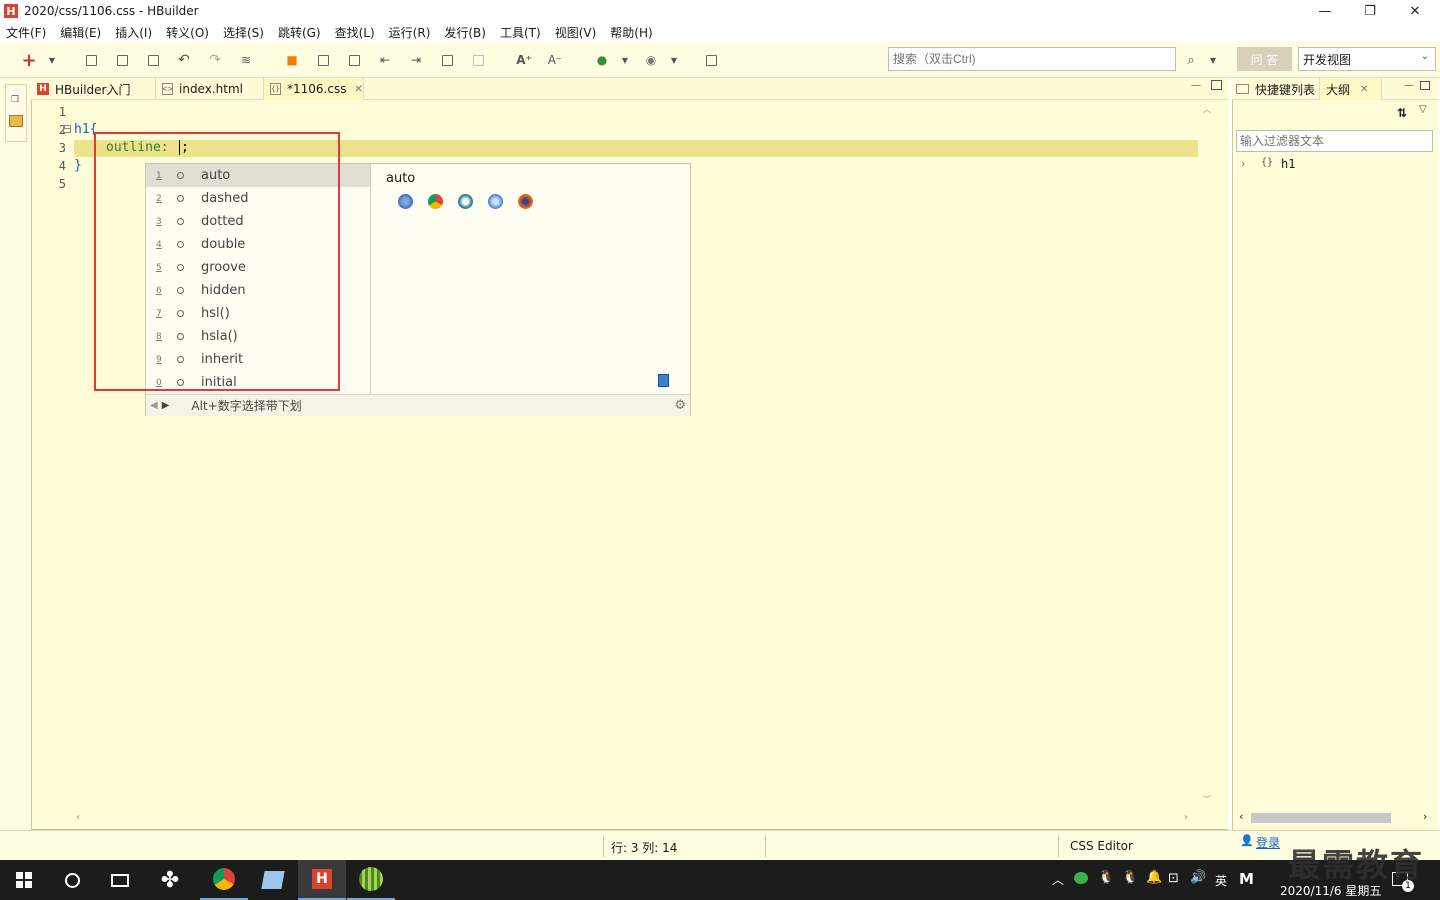  I want to click on font-increase-icon: A⁺, so click(524, 60).